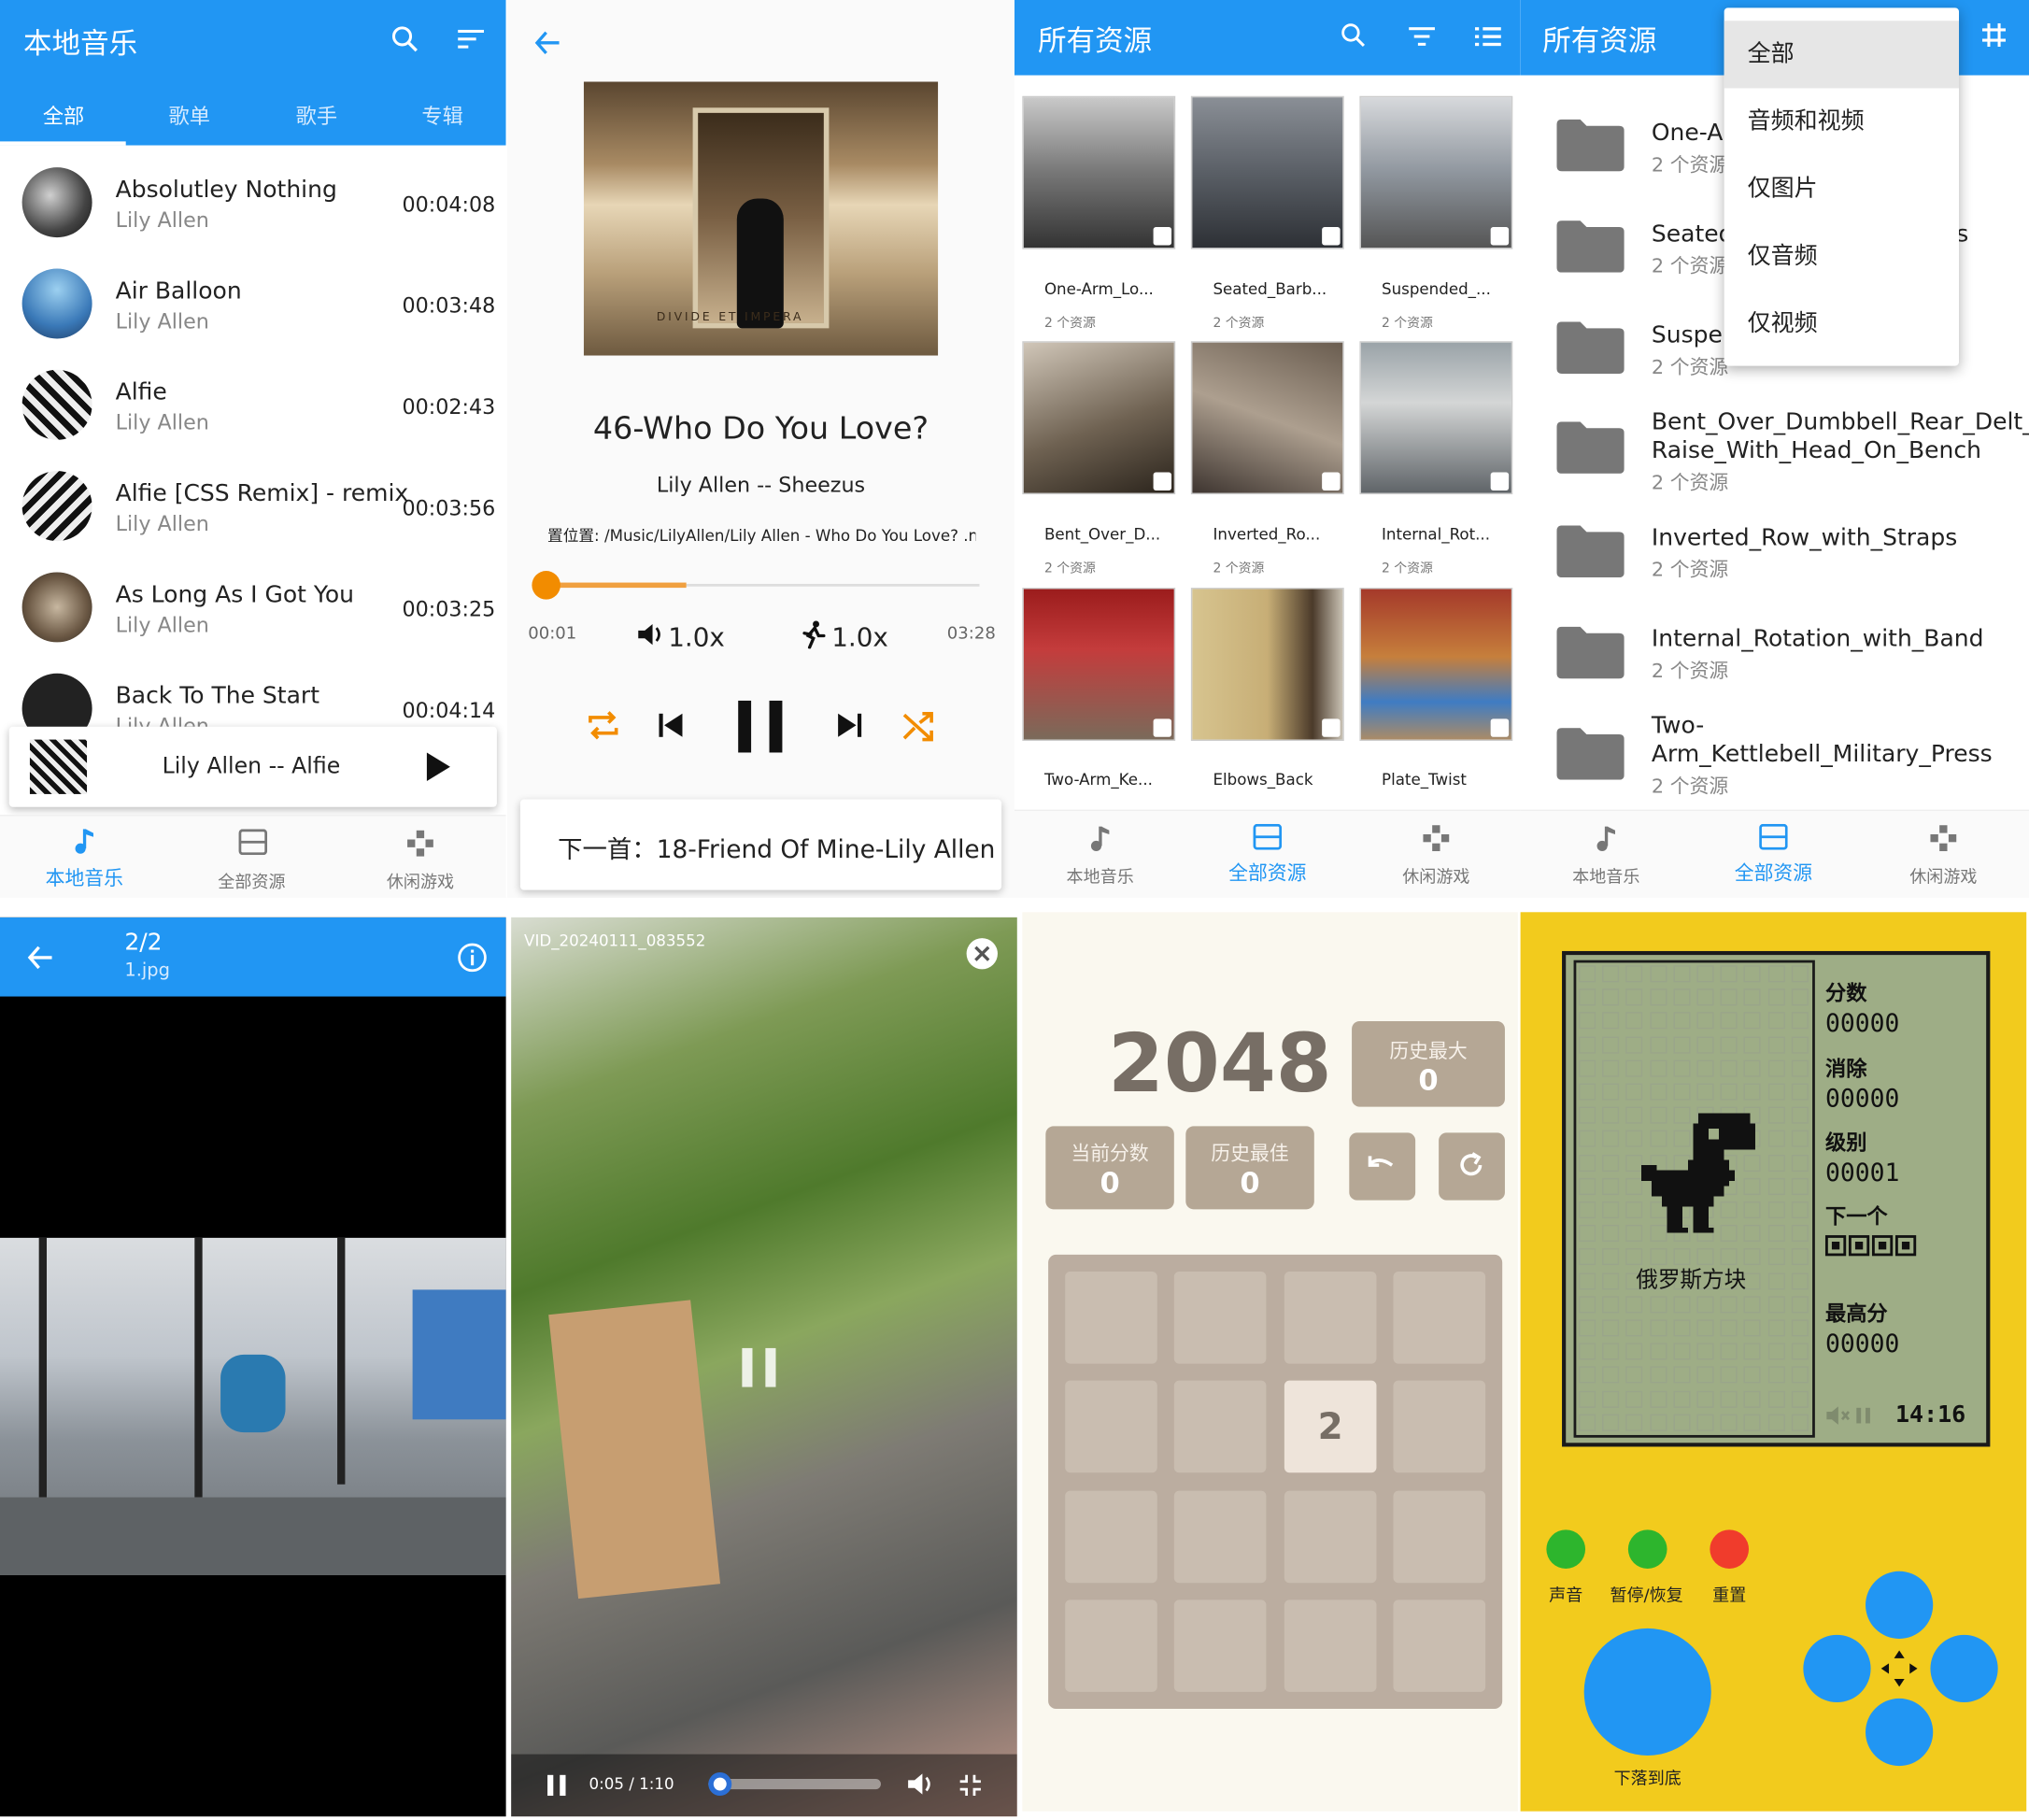  What do you see at coordinates (1823, 755) in the screenshot?
I see `folder-name: Arm_Kettlebell_Military_Press` at bounding box center [1823, 755].